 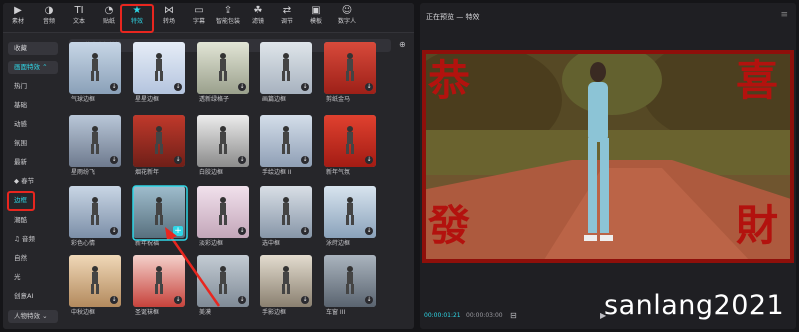 What do you see at coordinates (147, 172) in the screenshot?
I see `effect-card-label: 烟花新年` at bounding box center [147, 172].